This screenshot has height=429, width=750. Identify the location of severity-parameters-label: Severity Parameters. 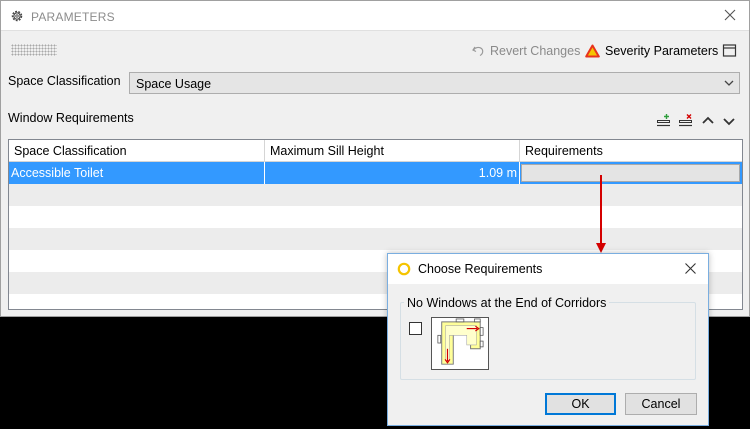
(662, 51).